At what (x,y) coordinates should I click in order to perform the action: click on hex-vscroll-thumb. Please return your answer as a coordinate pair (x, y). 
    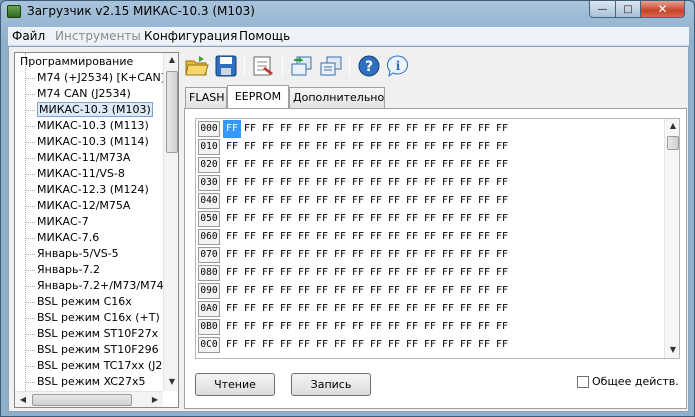
    Looking at the image, I should click on (673, 143).